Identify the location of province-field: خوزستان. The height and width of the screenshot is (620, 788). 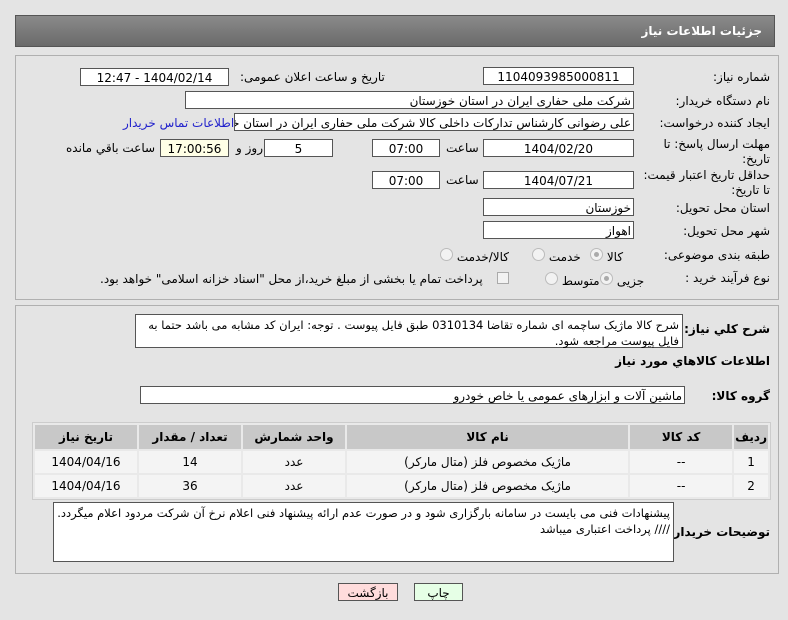
(558, 207).